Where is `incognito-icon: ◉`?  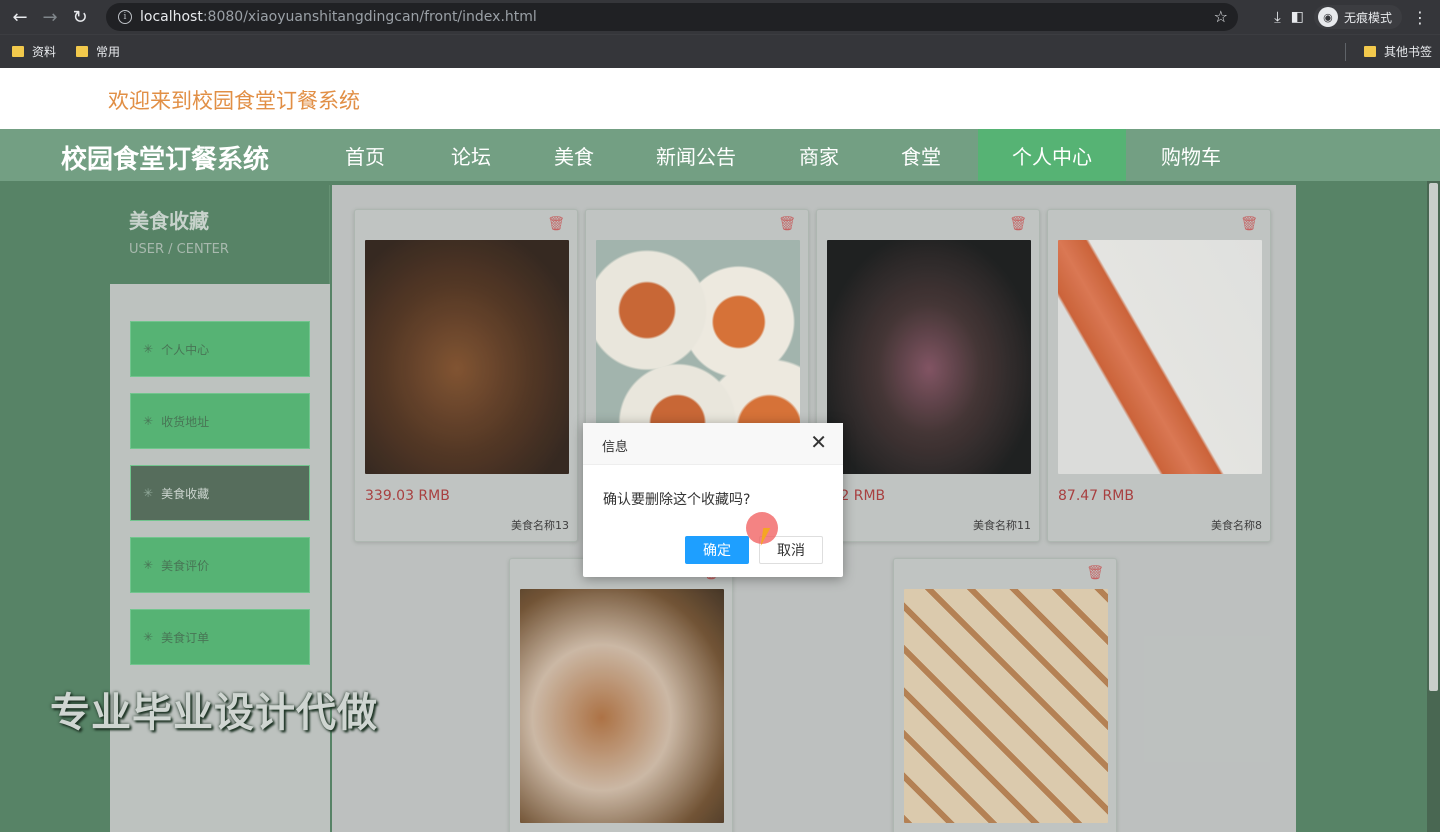
incognito-icon: ◉ is located at coordinates (1327, 17).